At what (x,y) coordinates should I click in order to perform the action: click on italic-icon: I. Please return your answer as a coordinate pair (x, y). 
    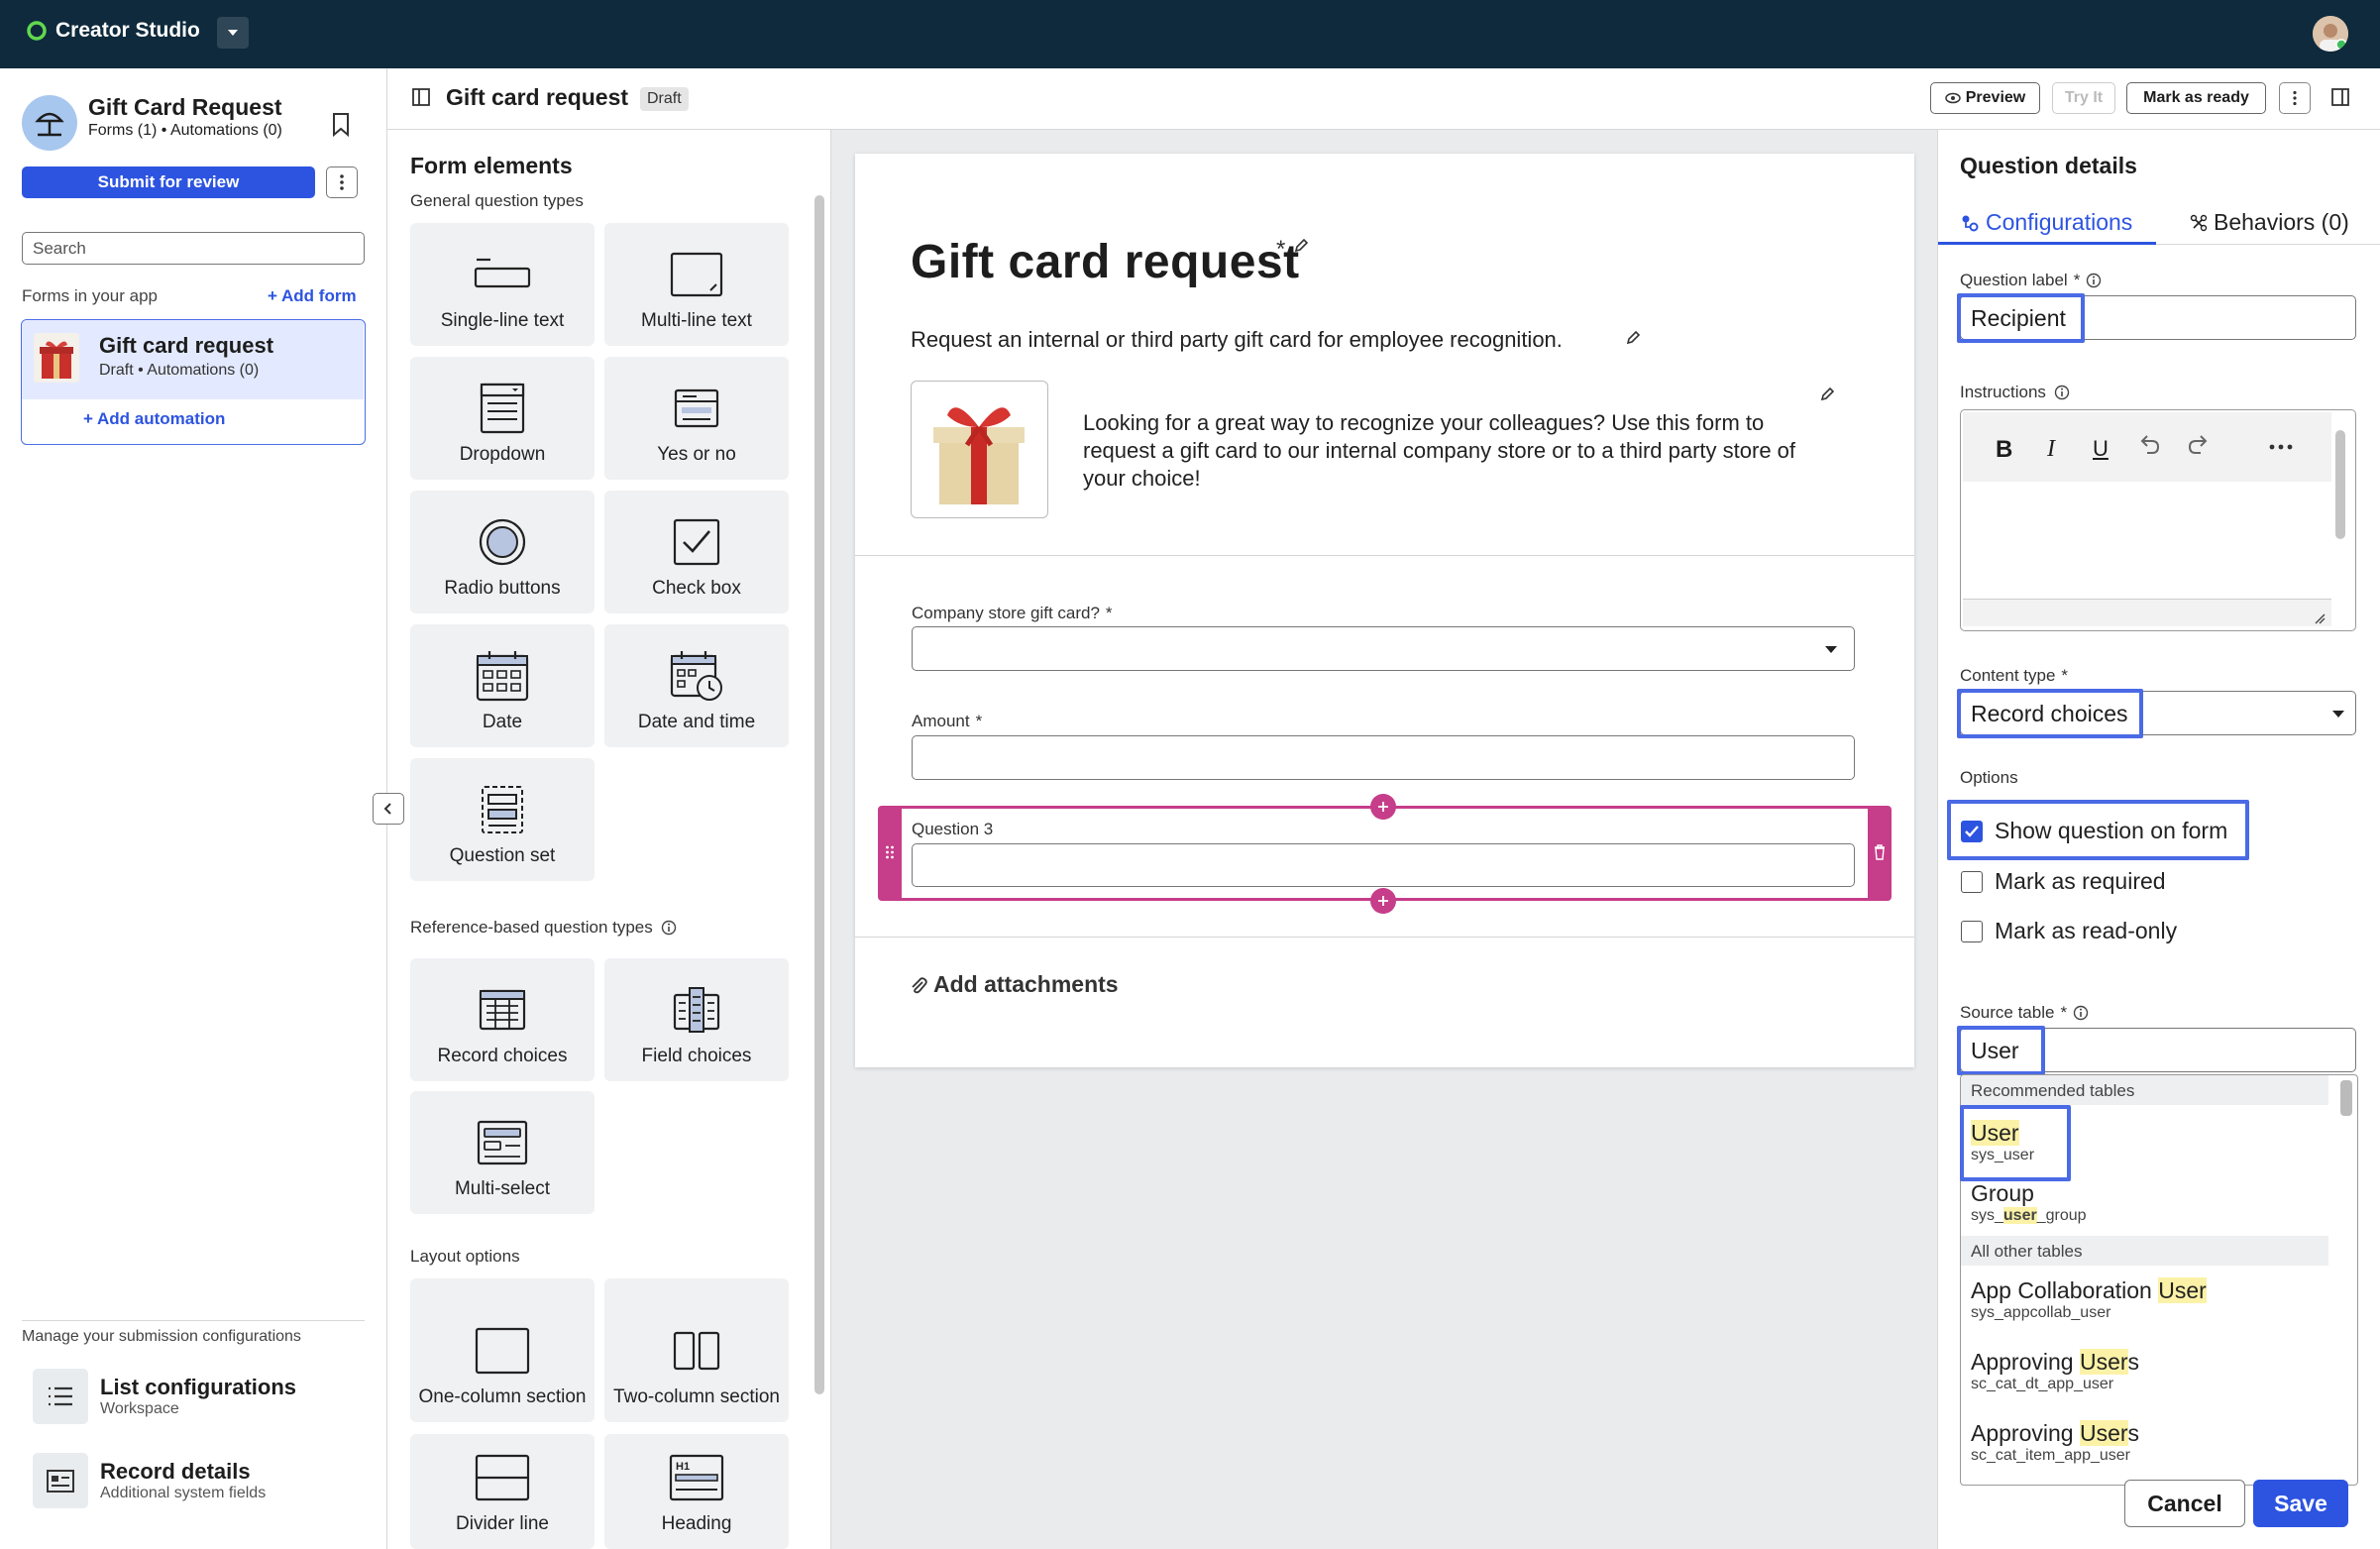
    Looking at the image, I should click on (2051, 449).